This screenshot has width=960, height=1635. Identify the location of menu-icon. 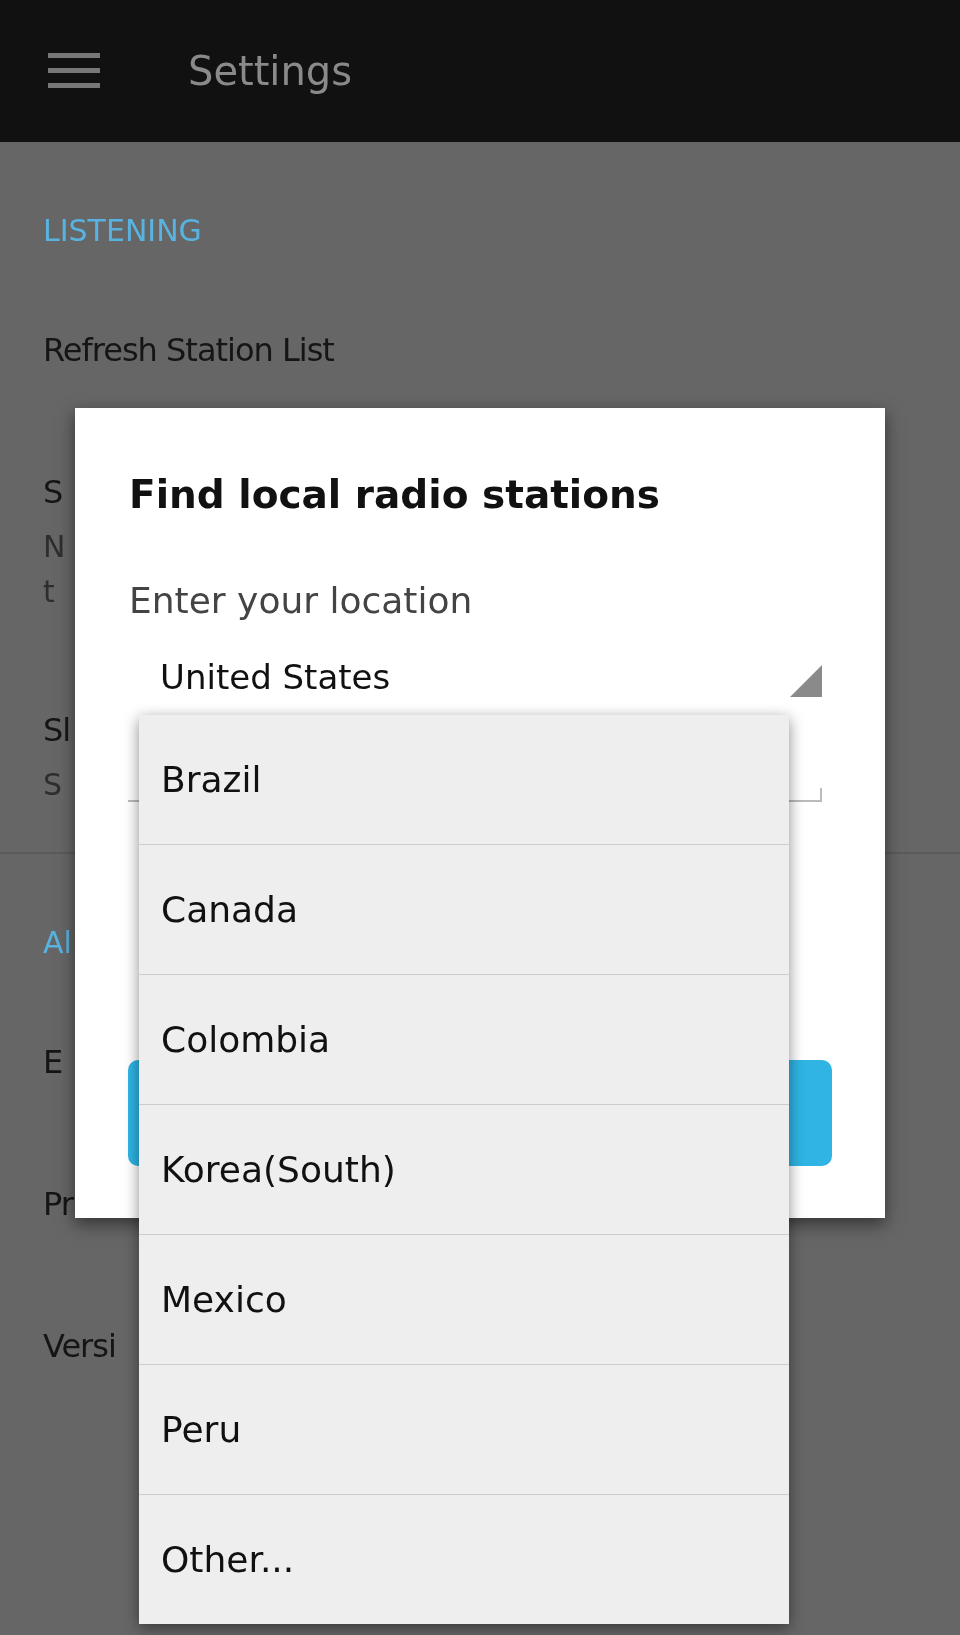
(74, 71).